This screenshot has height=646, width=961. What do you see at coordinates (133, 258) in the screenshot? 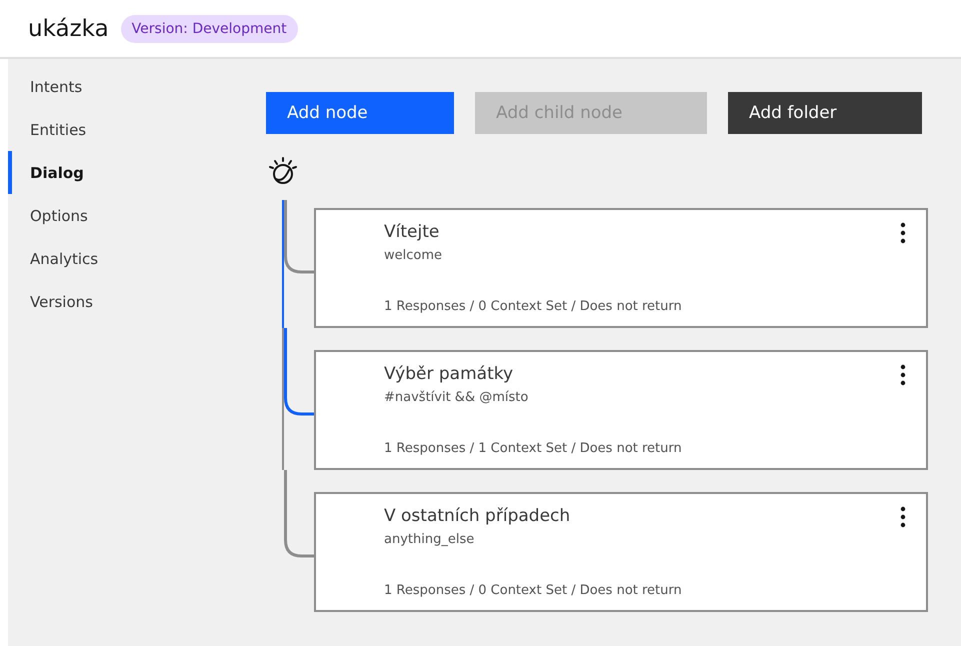
I see `sidebar-item: Analytics` at bounding box center [133, 258].